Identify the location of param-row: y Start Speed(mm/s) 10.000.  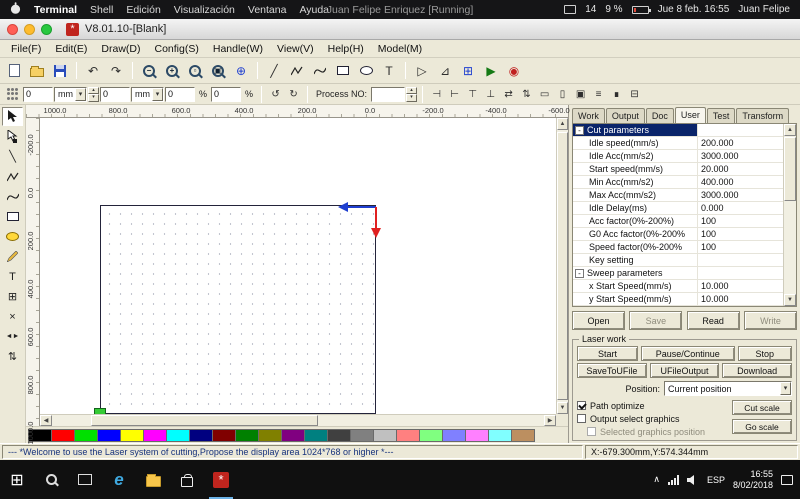
(678, 299).